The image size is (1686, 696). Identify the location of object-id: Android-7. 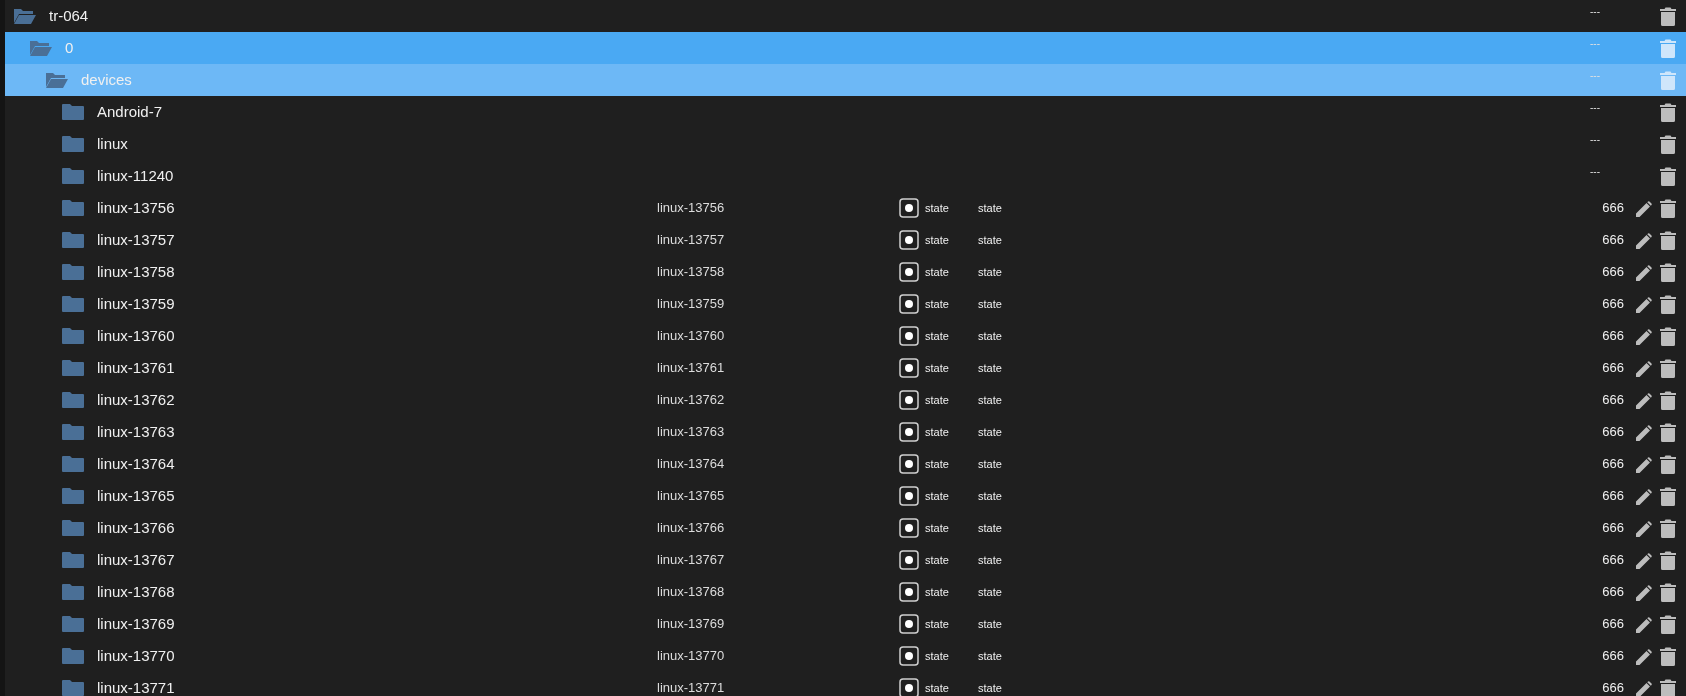
(130, 111).